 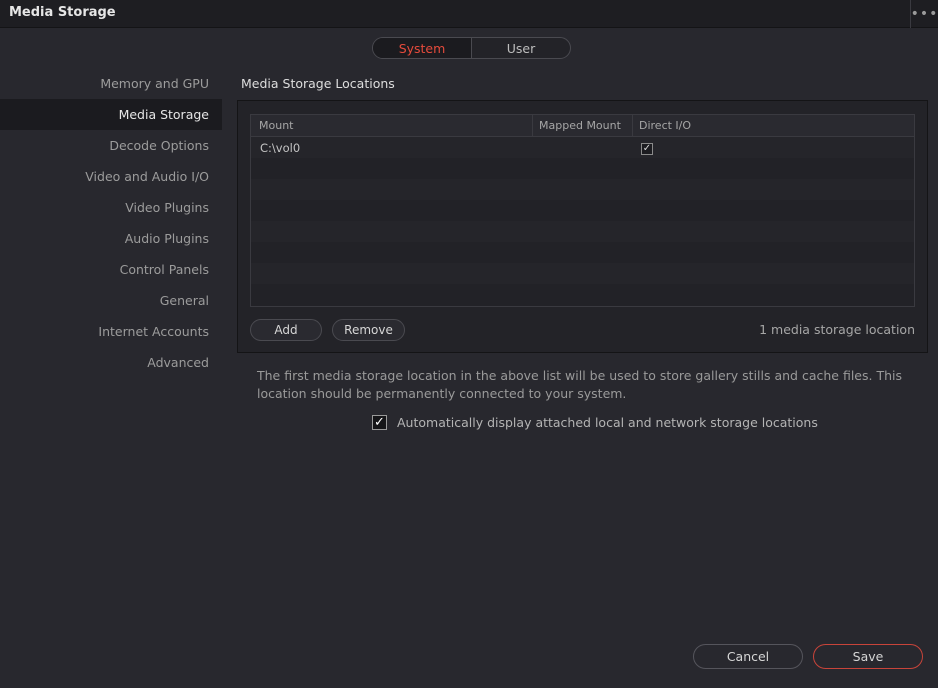 What do you see at coordinates (521, 48) in the screenshot?
I see `tab-user: User` at bounding box center [521, 48].